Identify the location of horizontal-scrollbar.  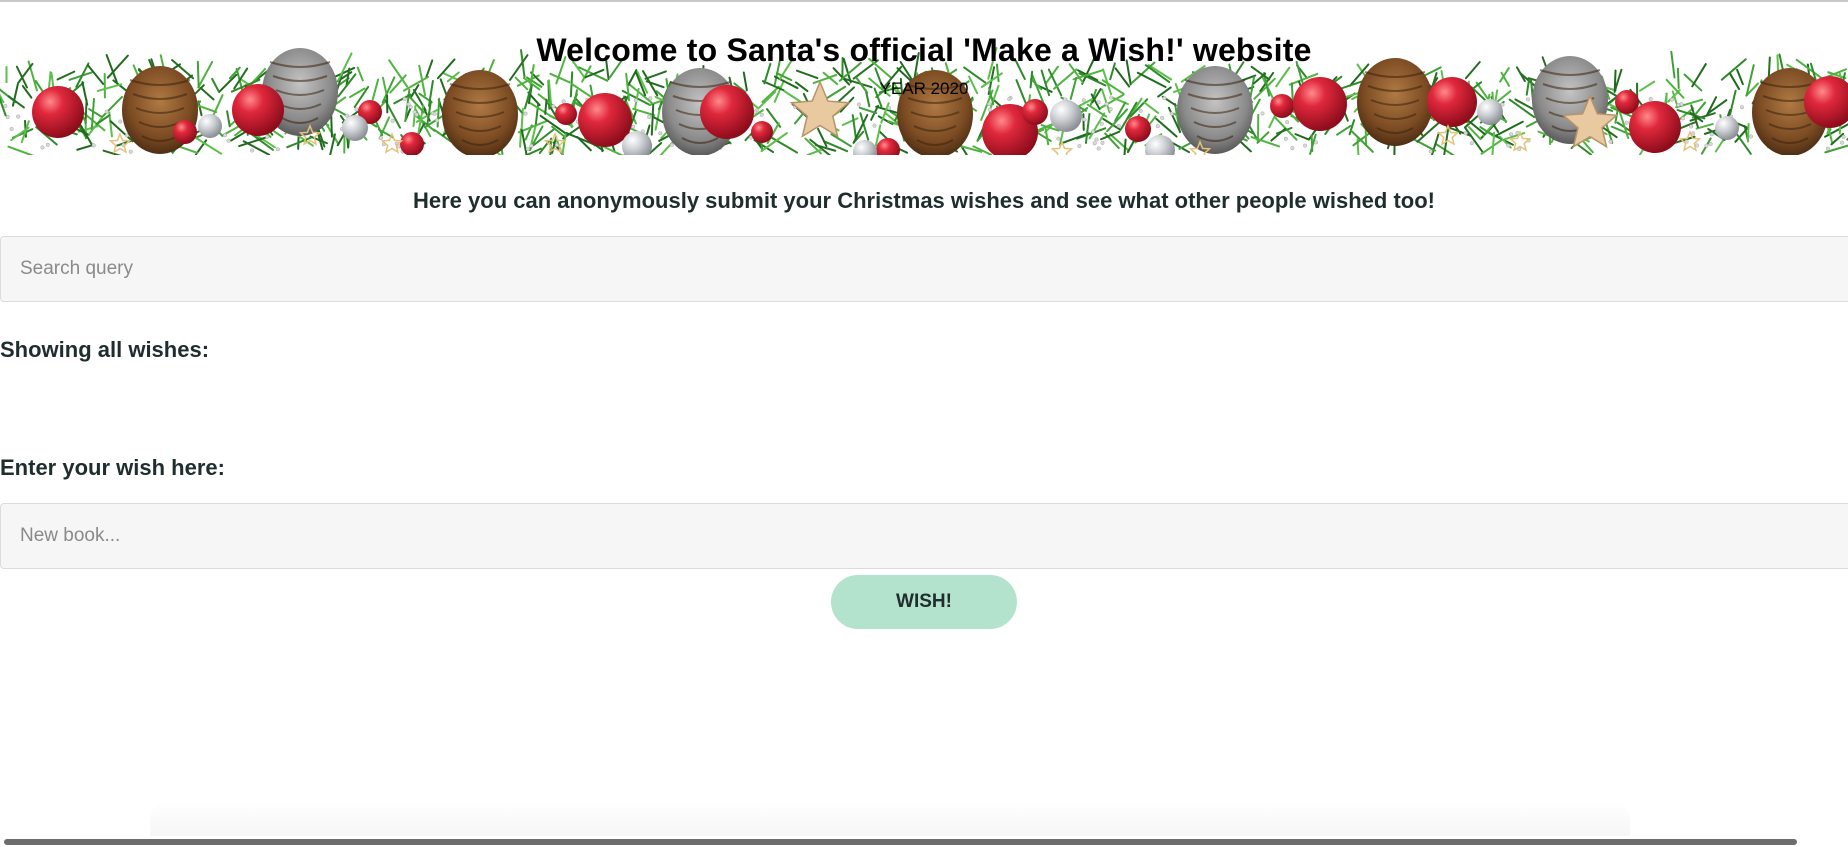
(924, 841).